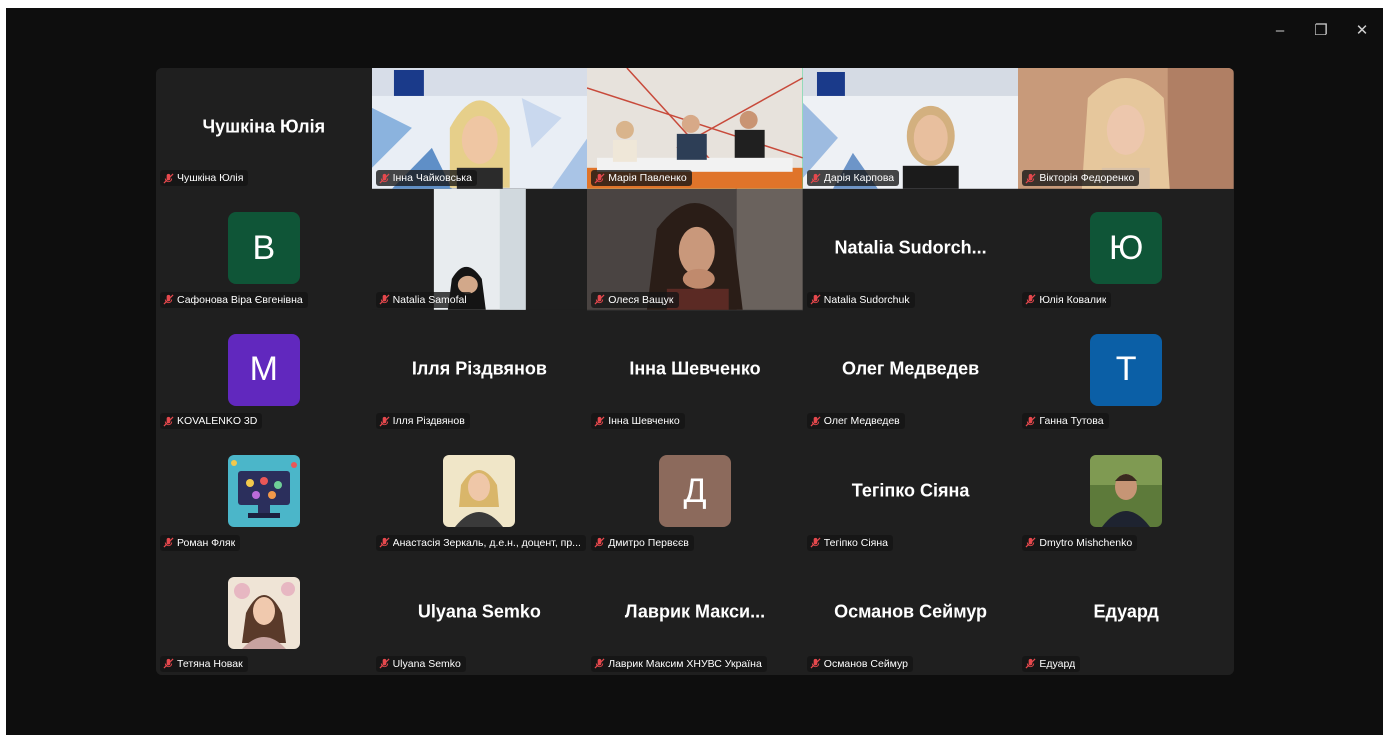 The height and width of the screenshot is (735, 1389). What do you see at coordinates (910, 129) in the screenshot?
I see `participant-video-tile: Дарія Карпова` at bounding box center [910, 129].